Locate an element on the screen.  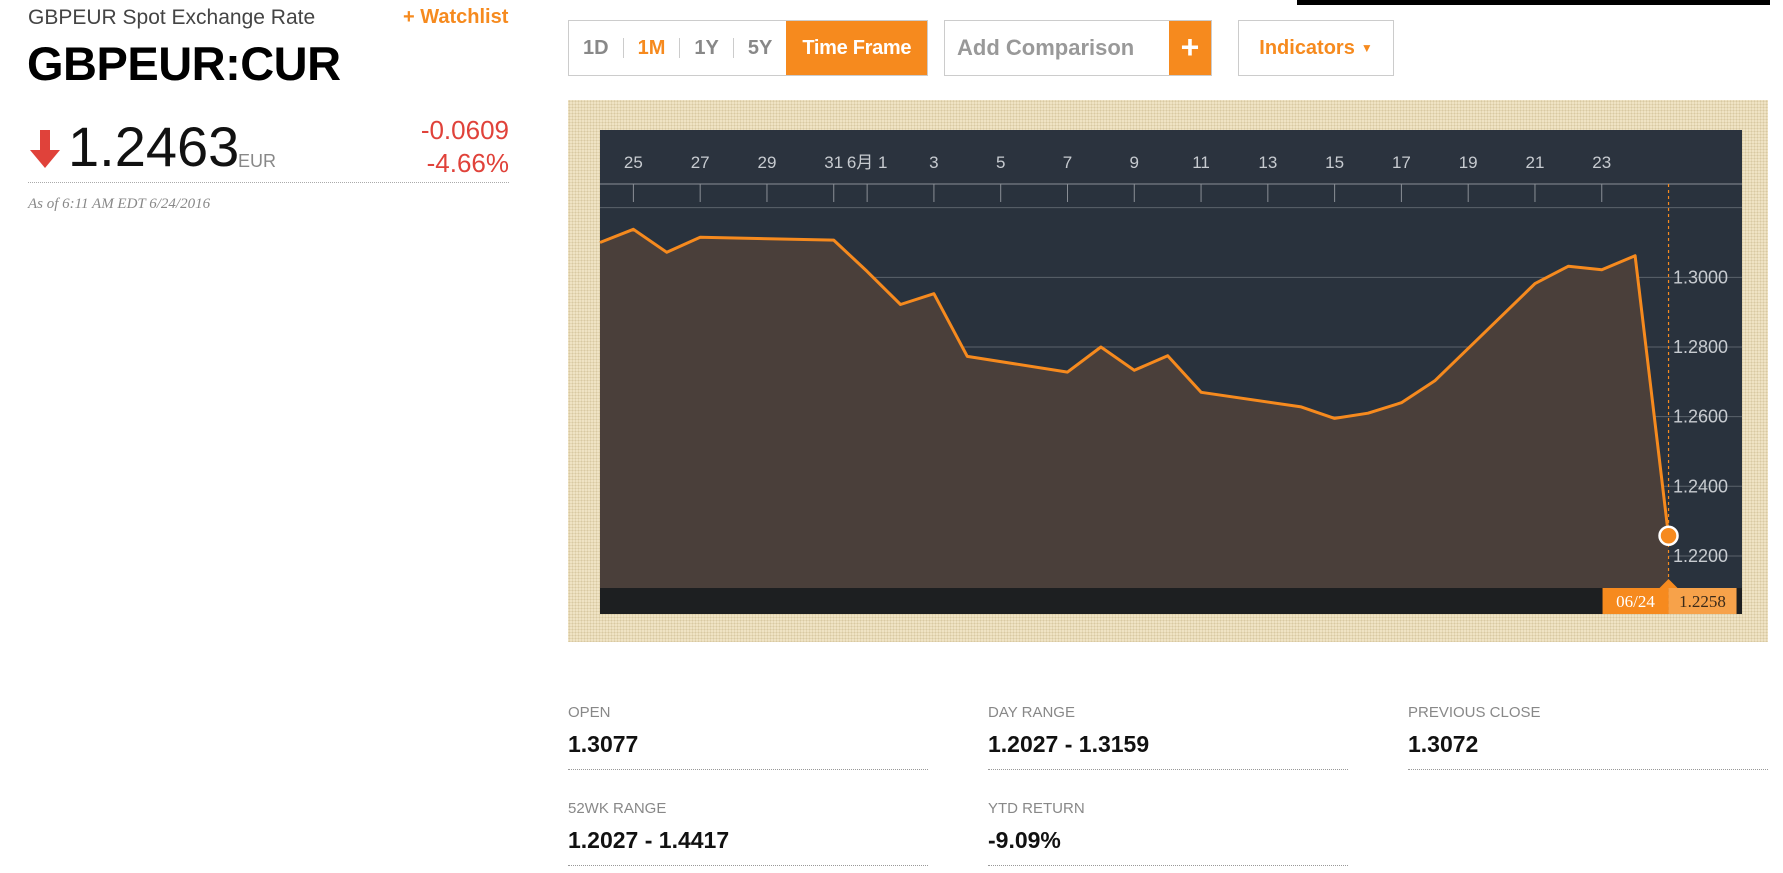
x-tick-label: 9 is located at coordinates (1134, 162).